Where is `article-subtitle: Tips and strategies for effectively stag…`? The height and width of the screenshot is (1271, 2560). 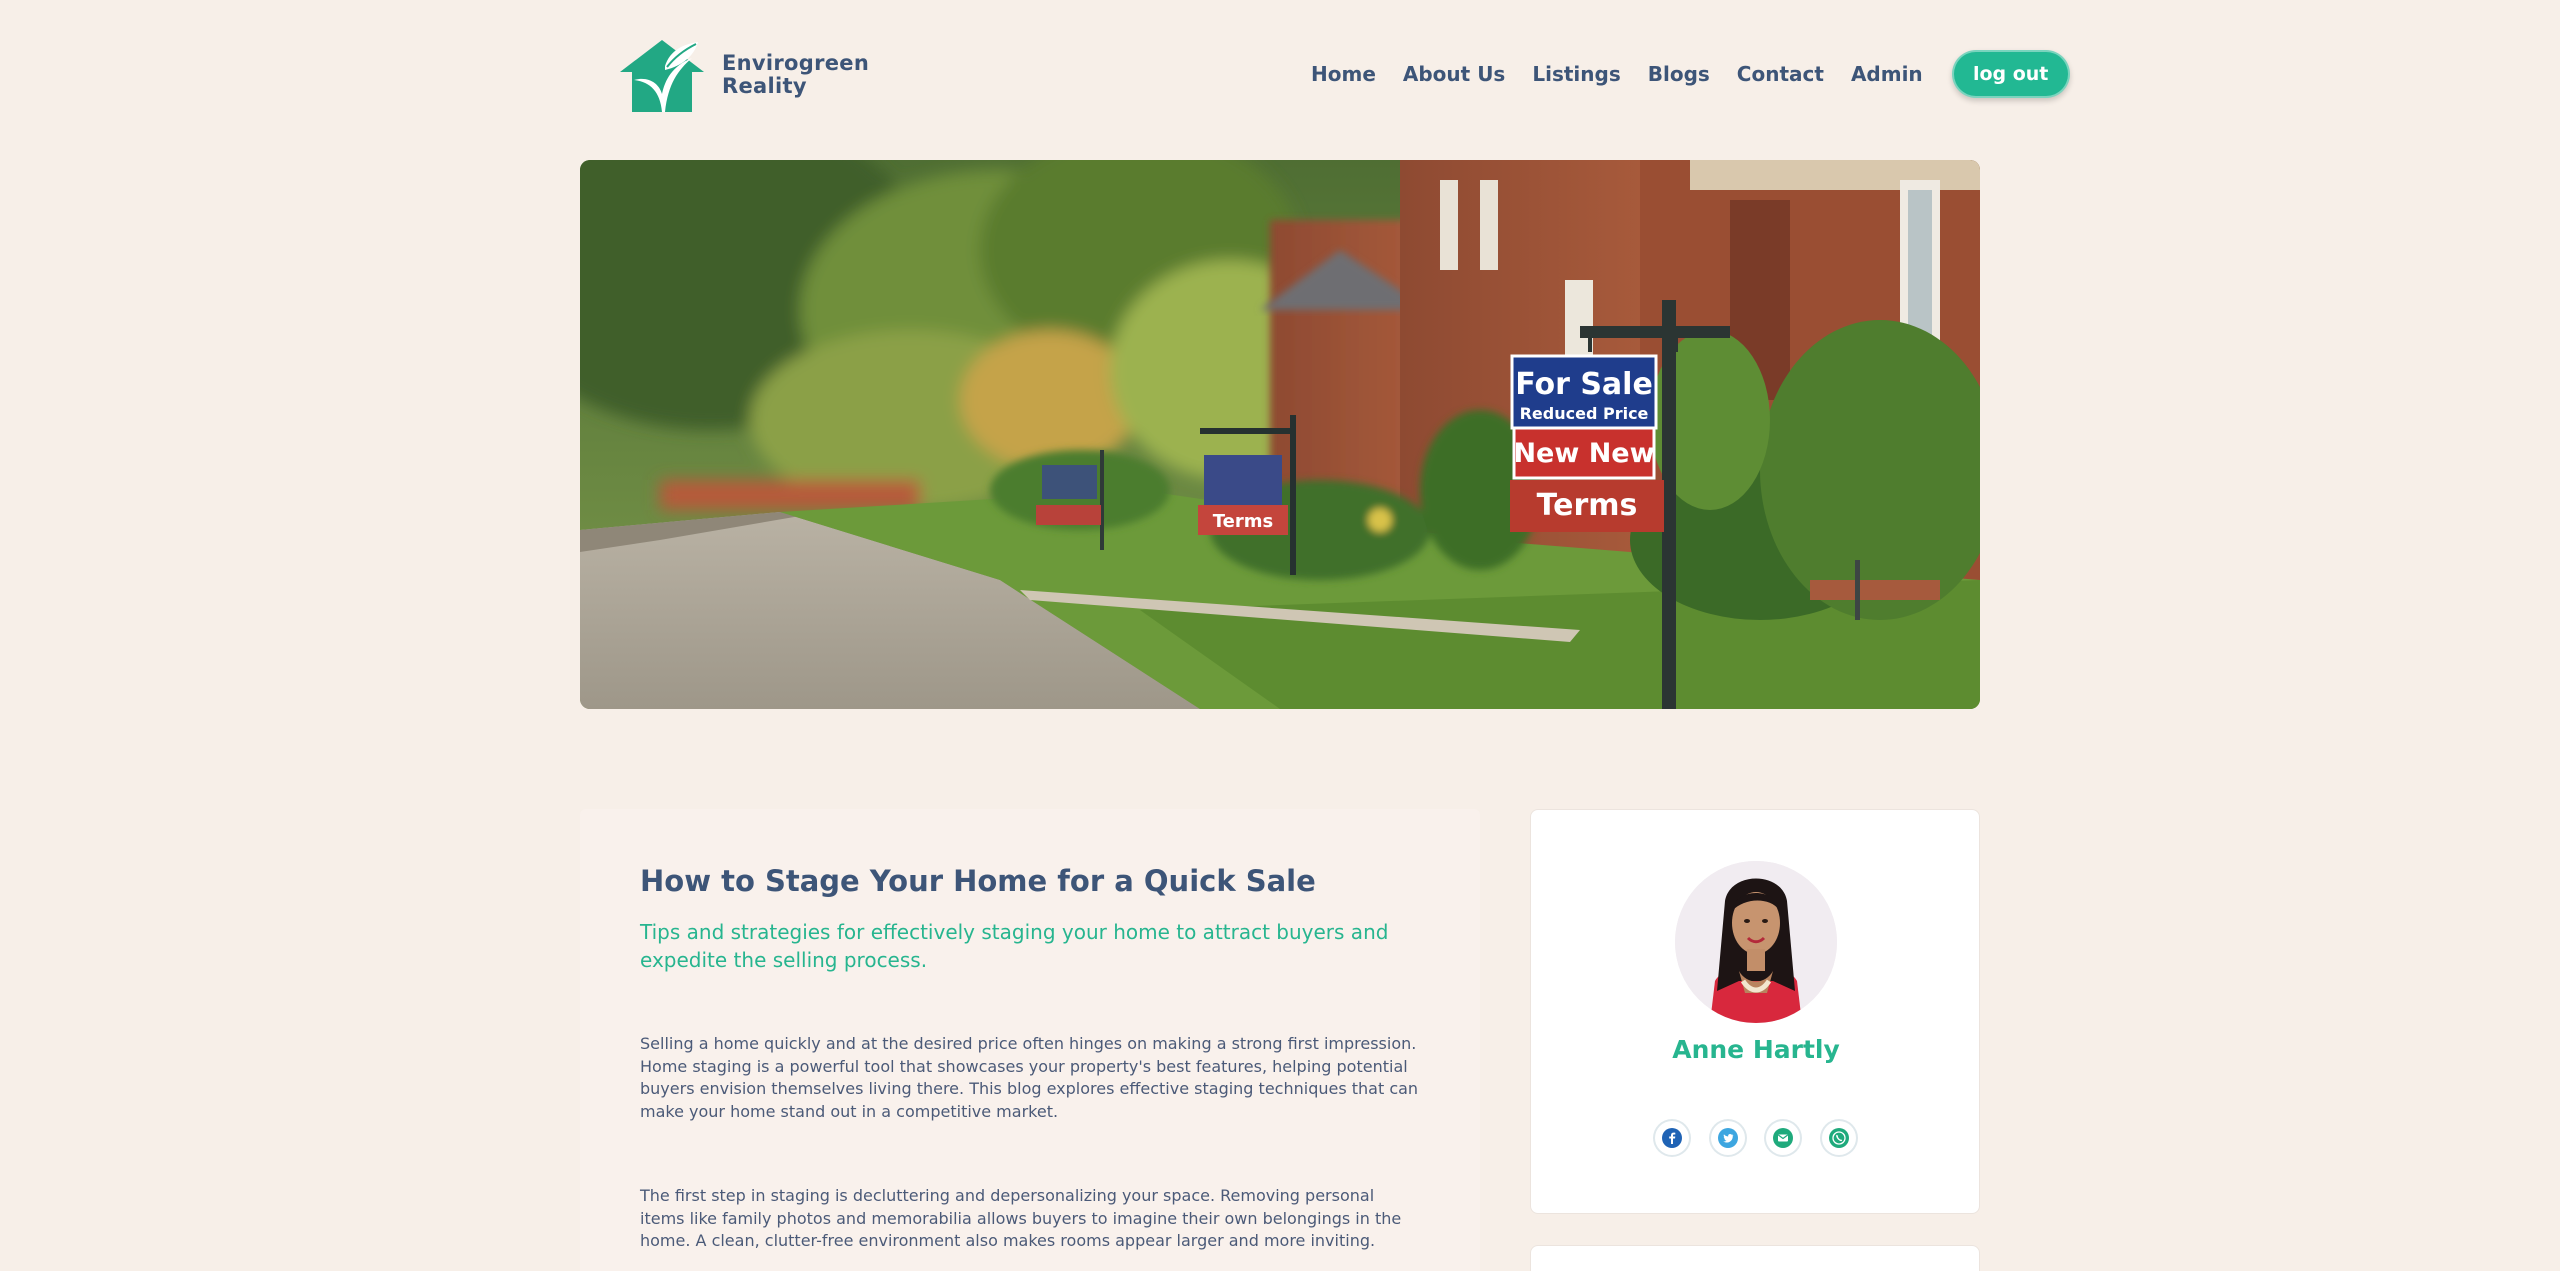
article-subtitle: Tips and strategies for effectively stag… is located at coordinates (1014, 946).